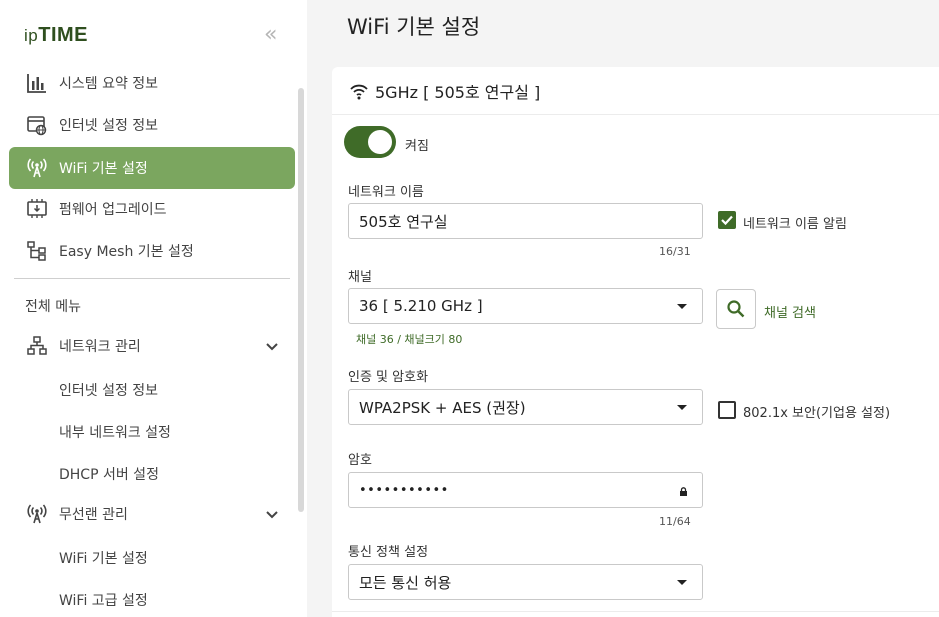 The height and width of the screenshot is (617, 939). Describe the element at coordinates (635, 611) in the screenshot. I see `card-divider` at that location.